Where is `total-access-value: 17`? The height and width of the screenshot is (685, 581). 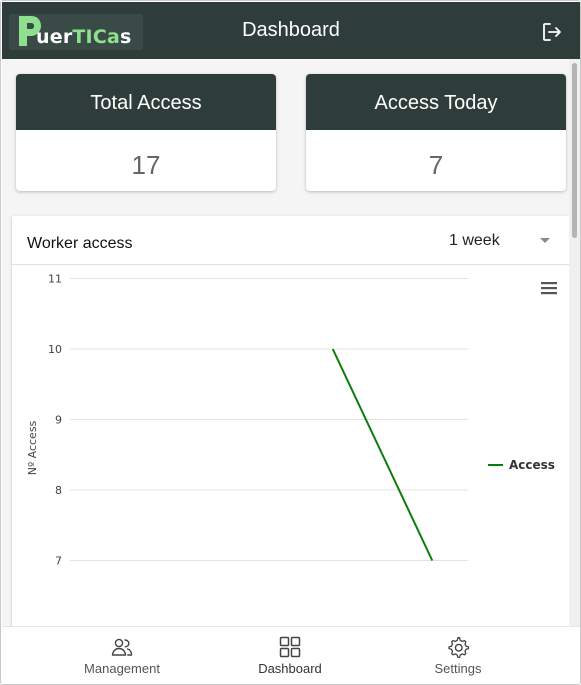
total-access-value: 17 is located at coordinates (146, 165).